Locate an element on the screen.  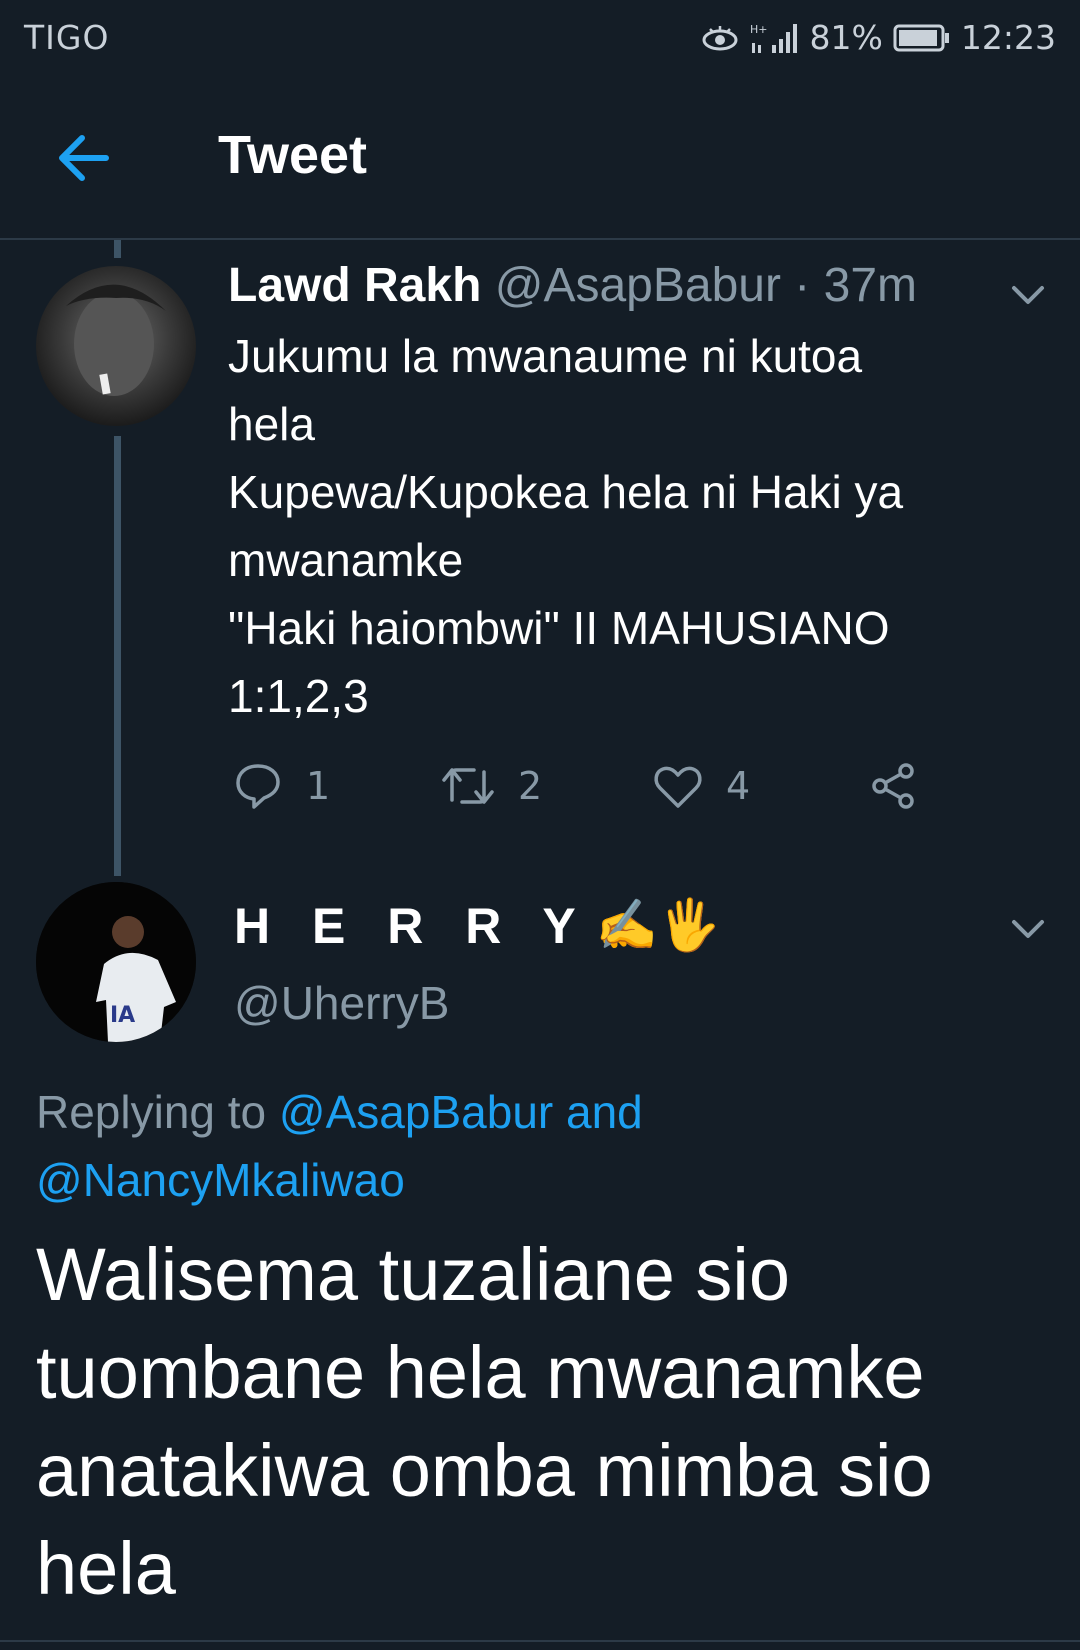
reply-line: anatakiwa omba mimba sio is located at coordinates (484, 1470).